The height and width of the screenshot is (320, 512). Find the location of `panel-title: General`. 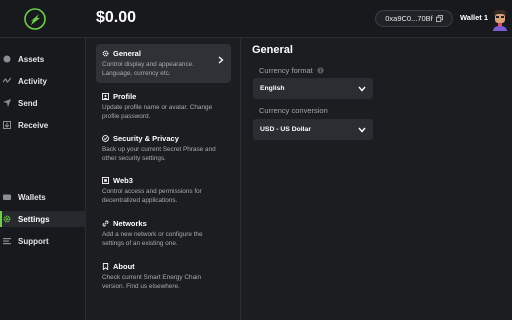

panel-title: General is located at coordinates (272, 50).